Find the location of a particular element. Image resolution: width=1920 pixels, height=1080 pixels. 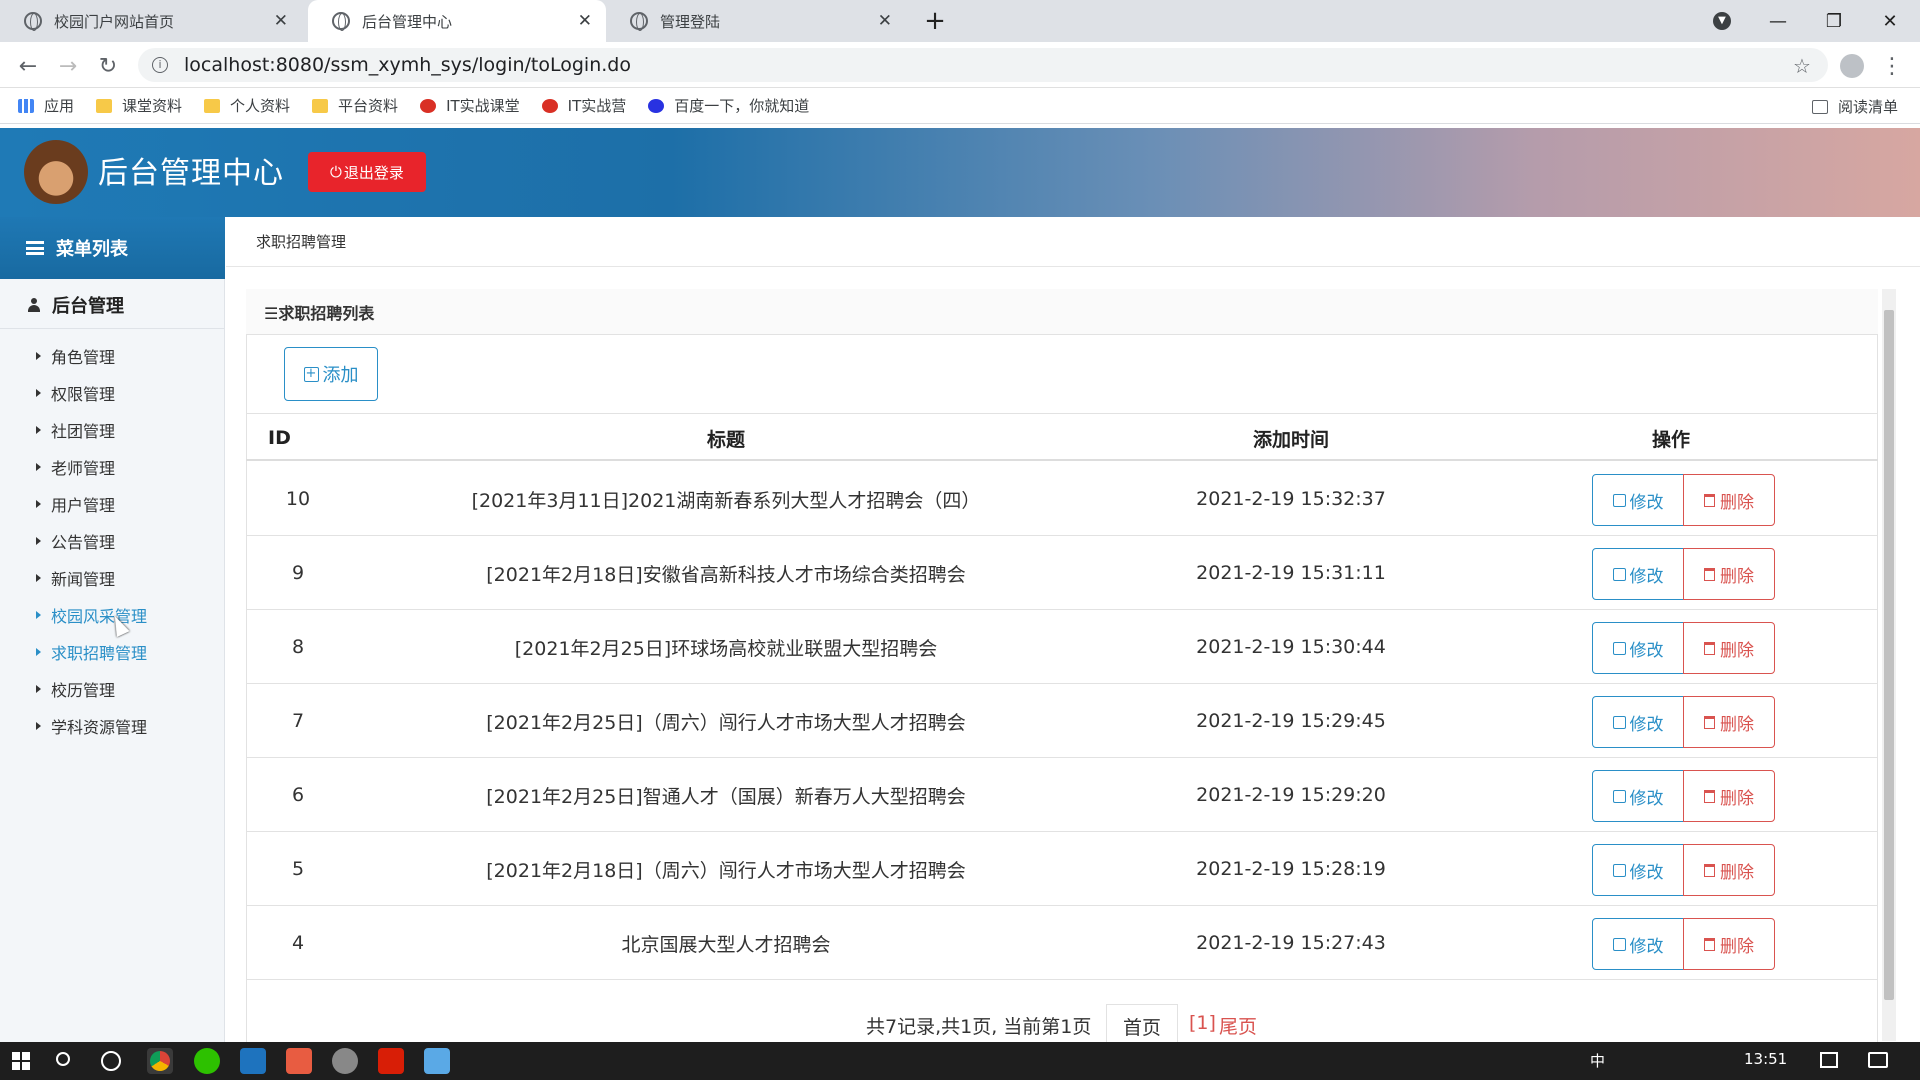

bookmarks-bar: 应用 课堂资料 个人资料 平台资料 IT实战课堂 IT实战营 百度一下，你就知道 is located at coordinates (960, 106).